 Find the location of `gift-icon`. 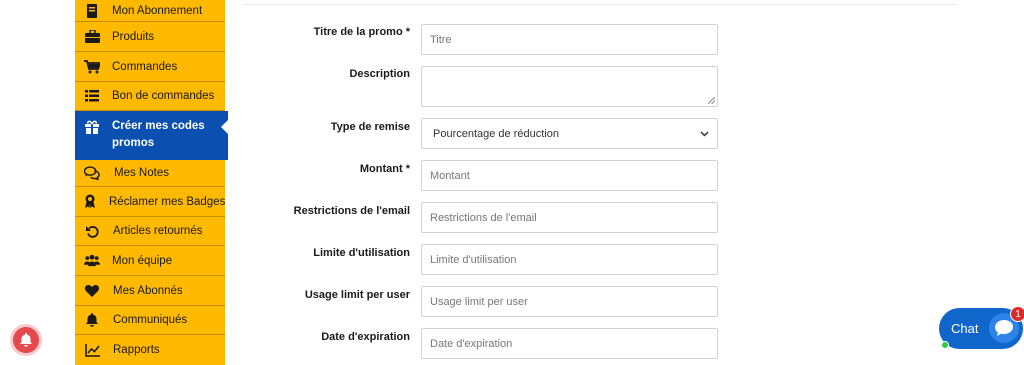

gift-icon is located at coordinates (92, 127).